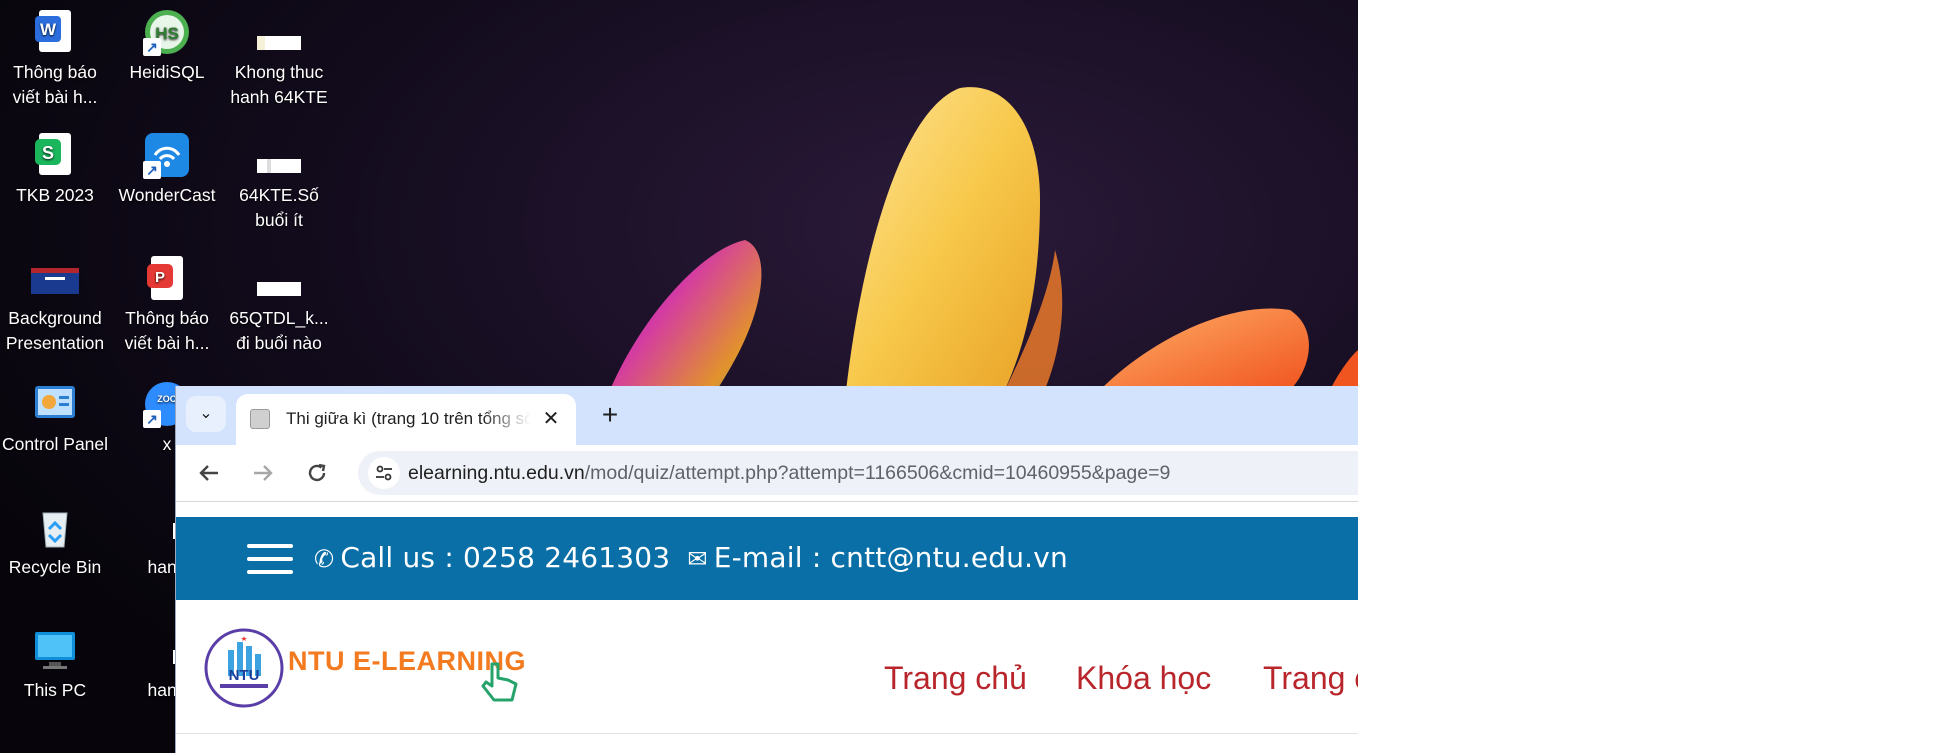 The image size is (1943, 753). Describe the element at coordinates (55, 690) in the screenshot. I see `icon-label: This PC` at that location.